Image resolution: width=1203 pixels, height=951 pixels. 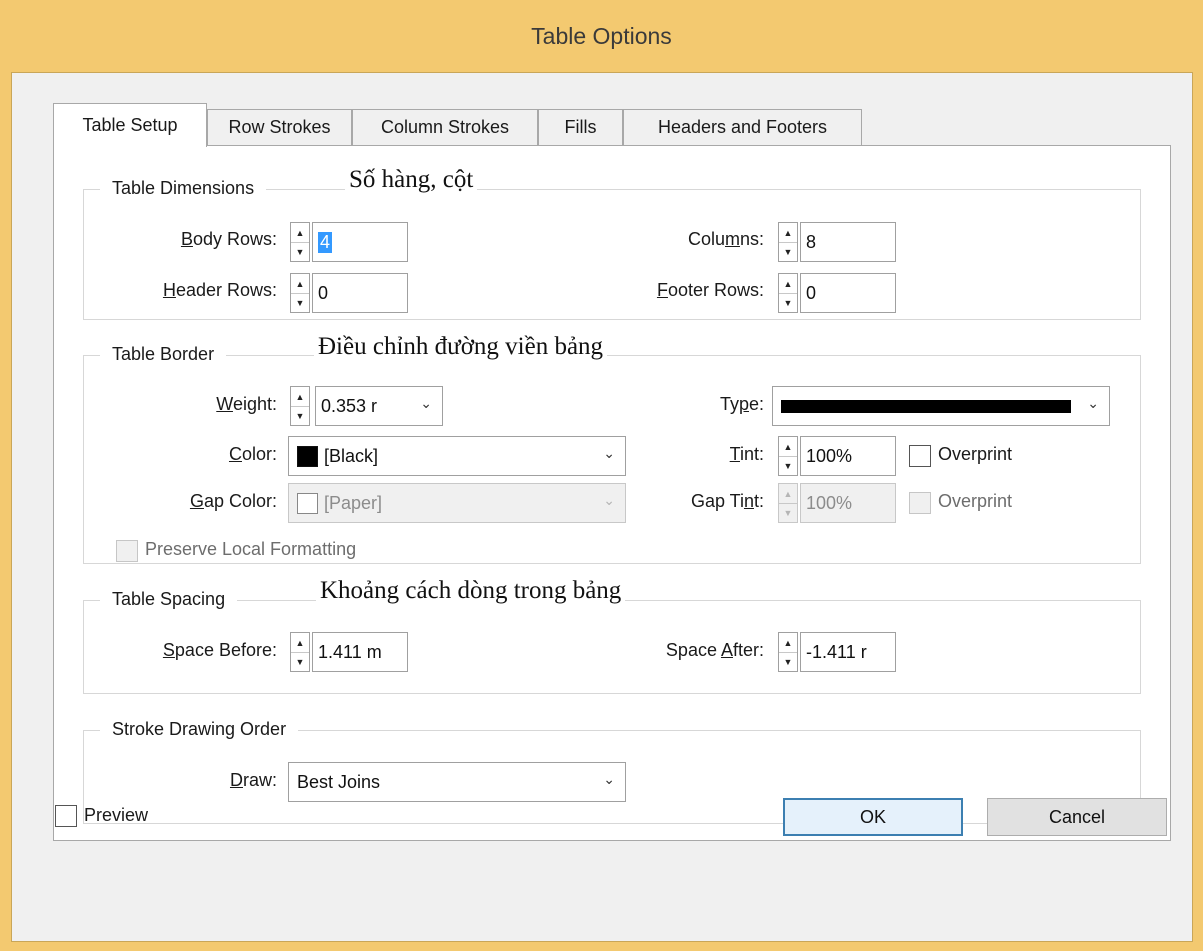 I want to click on header-rows-stepper: ▲ ▼, so click(x=300, y=293).